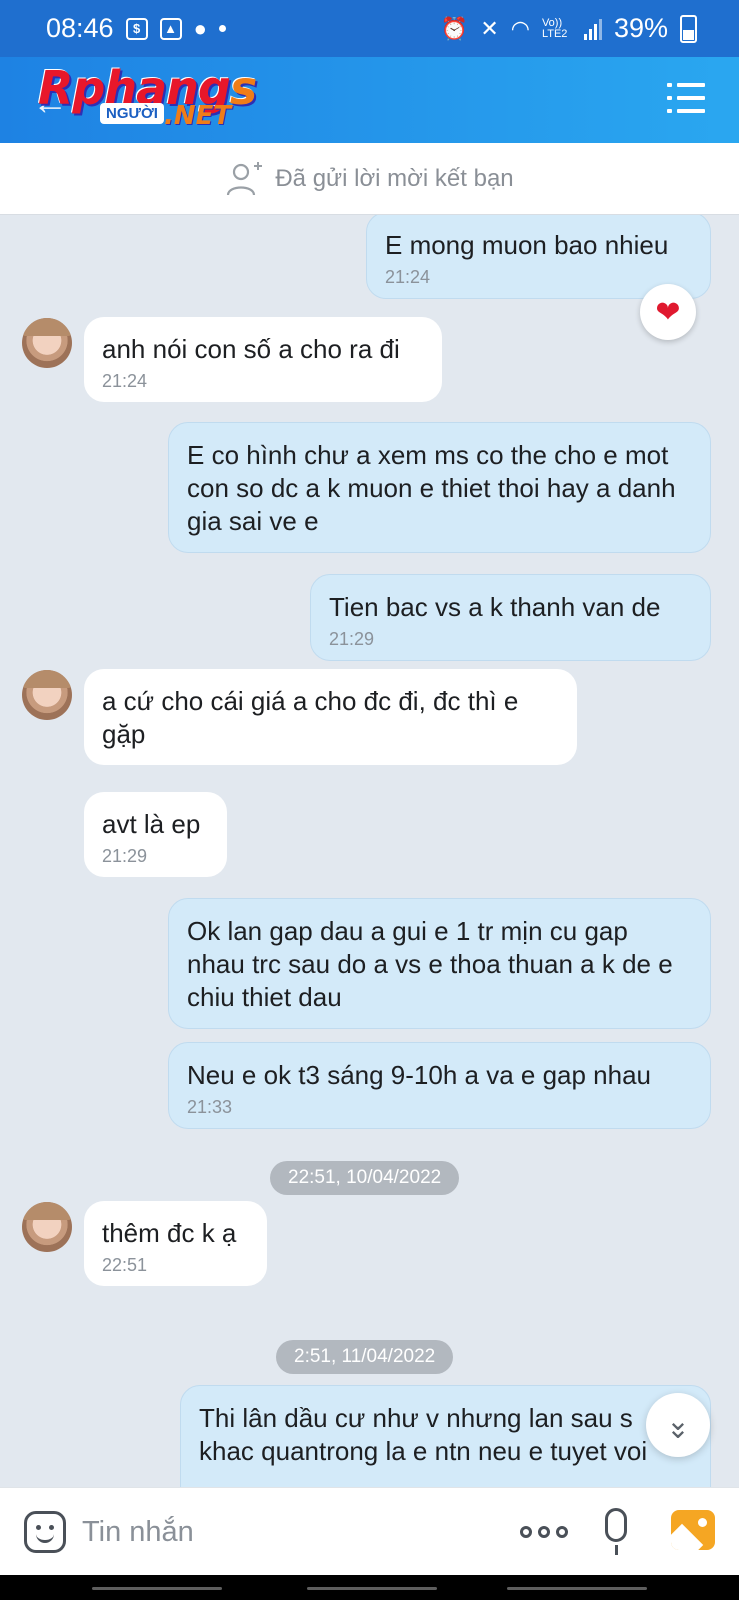  Describe the element at coordinates (419, 1075) in the screenshot. I see `message-text: Neu e ok t3 sáng 9-10h a va e gap nhau` at that location.